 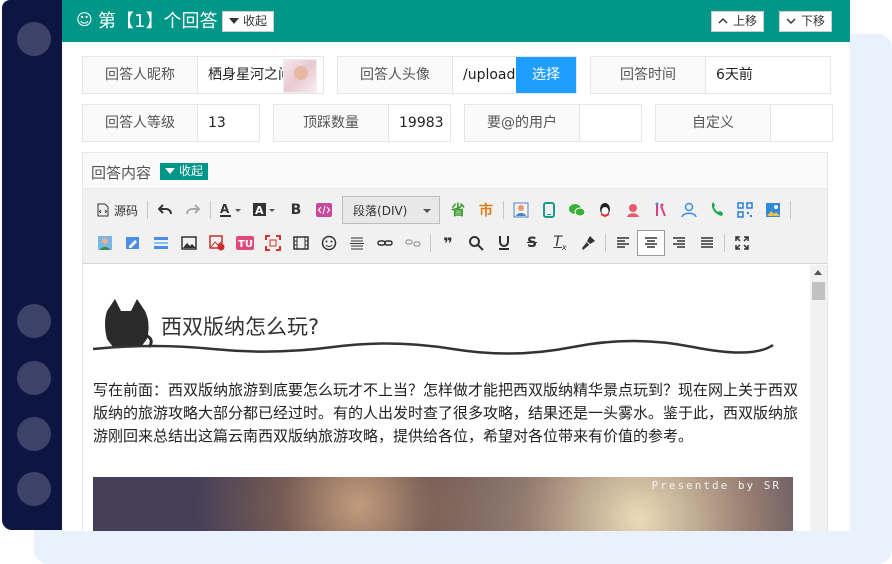 I want to click on align-center-button, so click(x=651, y=243).